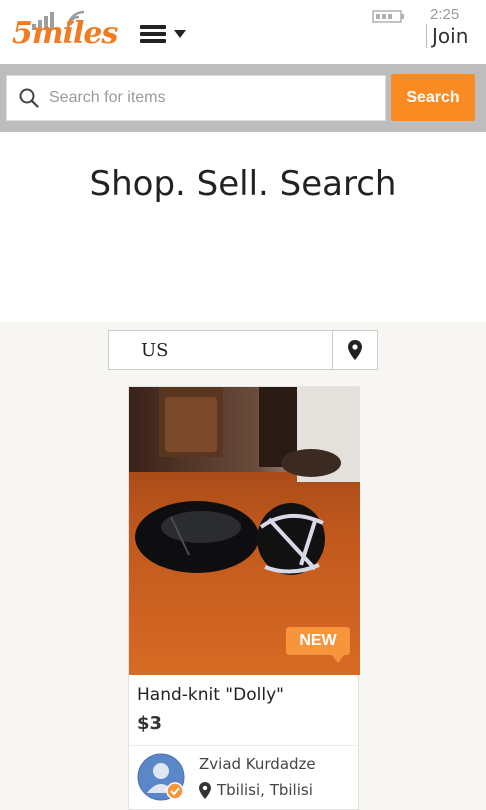  Describe the element at coordinates (150, 723) in the screenshot. I see `item-price: $3` at that location.